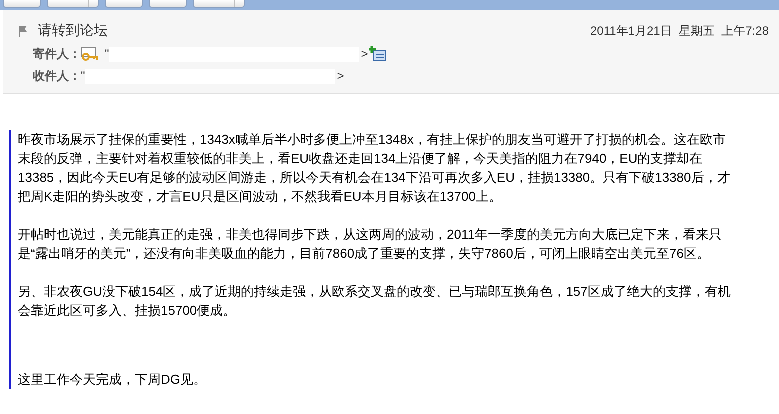  What do you see at coordinates (679, 31) in the screenshot?
I see `message-date: 2011年1月21日 星期五 上午7:28` at bounding box center [679, 31].